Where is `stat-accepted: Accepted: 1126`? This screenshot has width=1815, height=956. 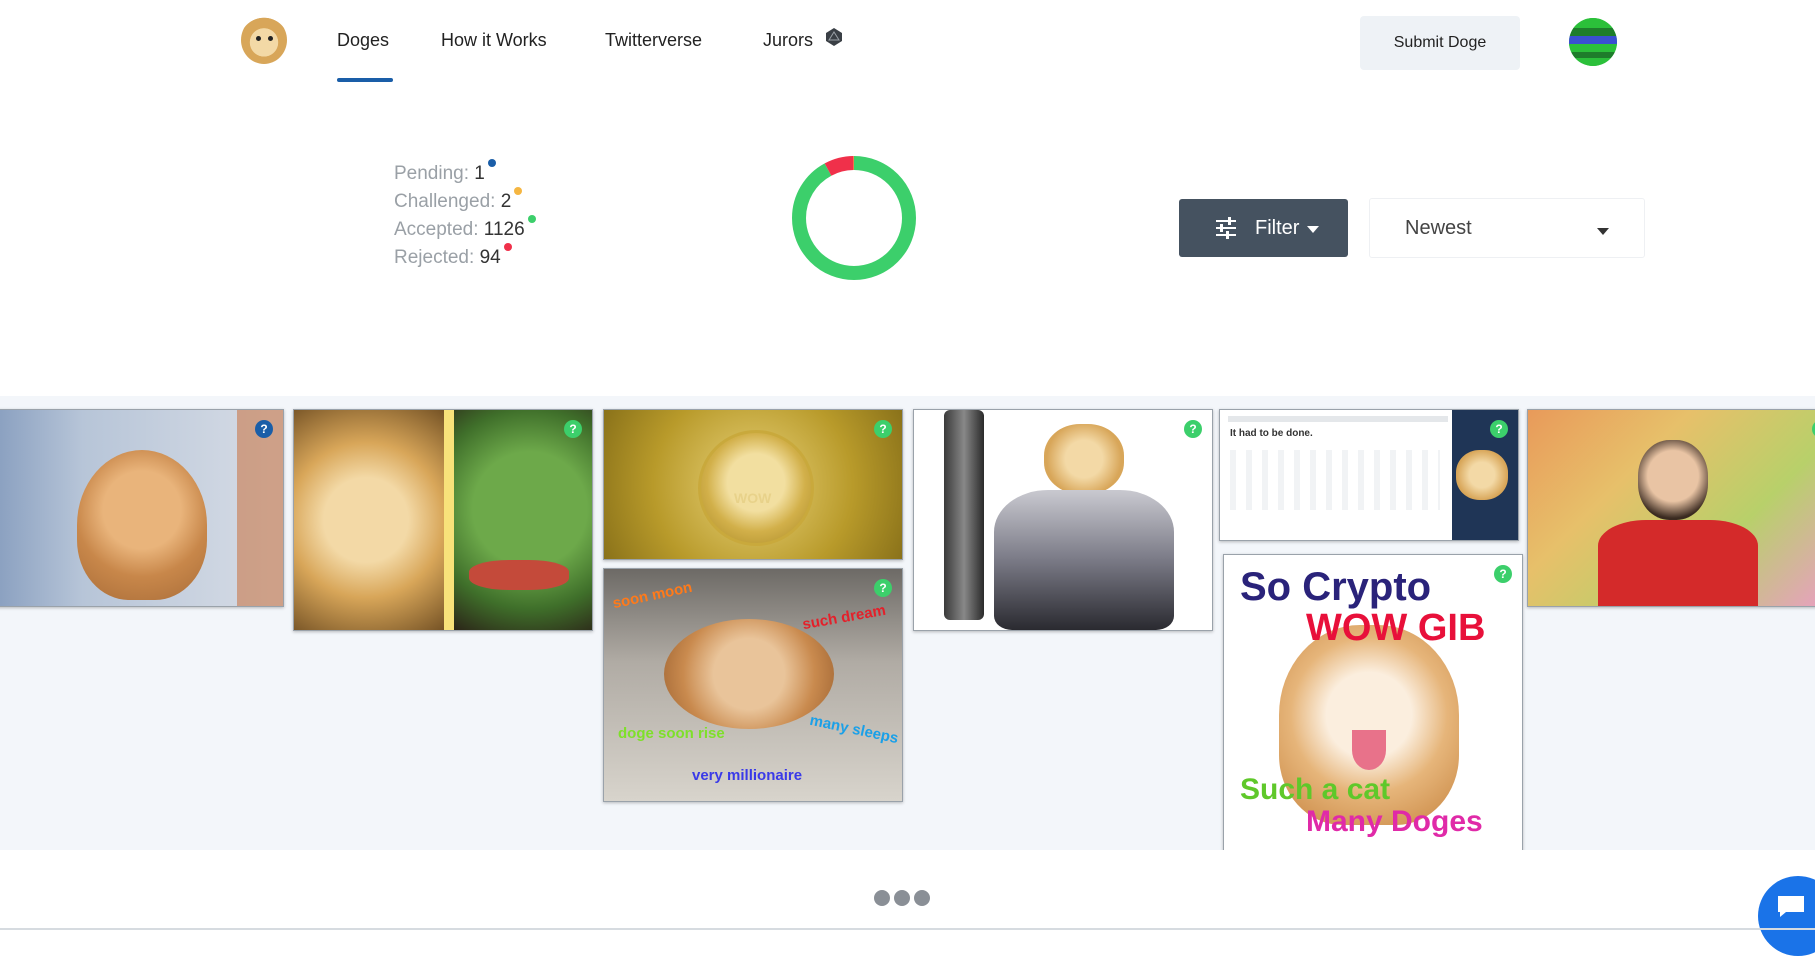
stat-accepted: Accepted: 1126 is located at coordinates (465, 229).